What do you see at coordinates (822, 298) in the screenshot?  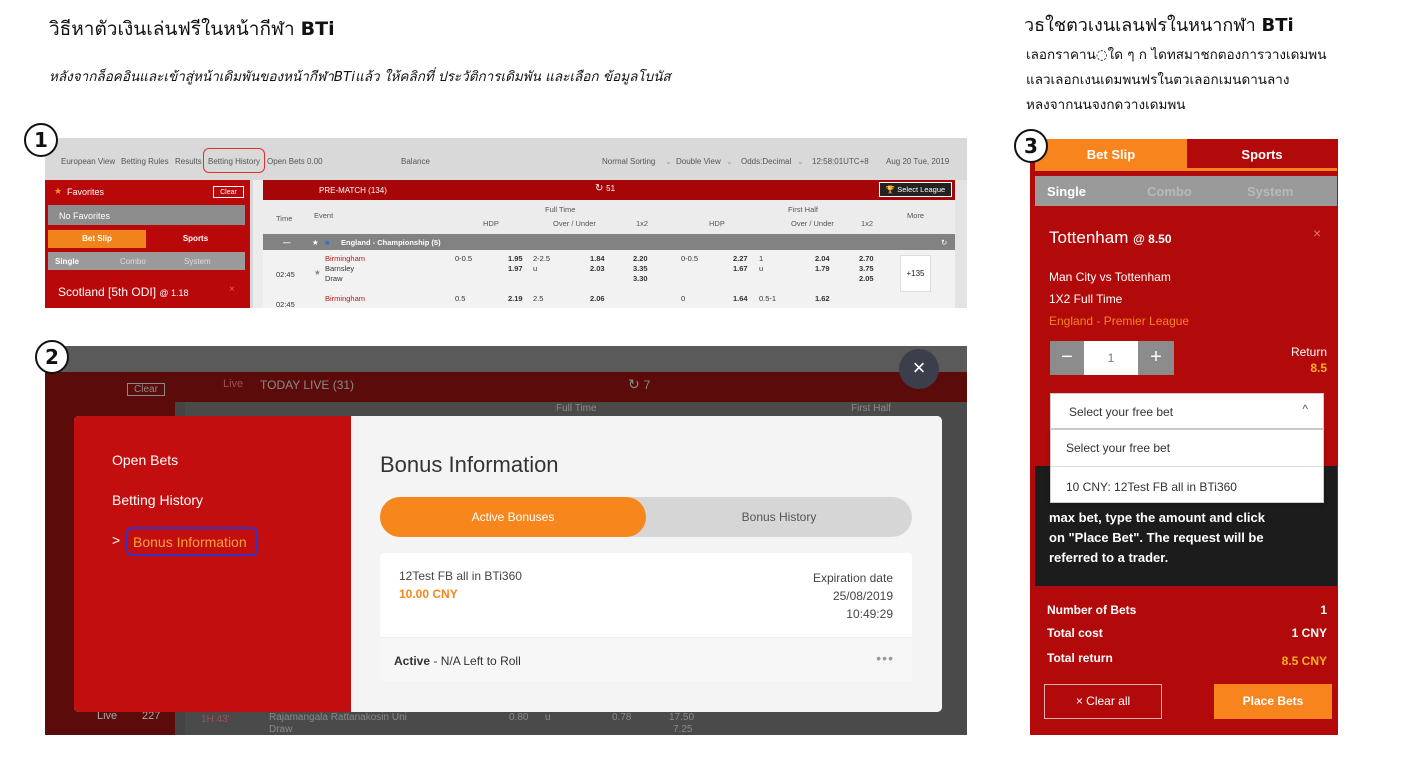 I see `fh-ou-odd: 1.62` at bounding box center [822, 298].